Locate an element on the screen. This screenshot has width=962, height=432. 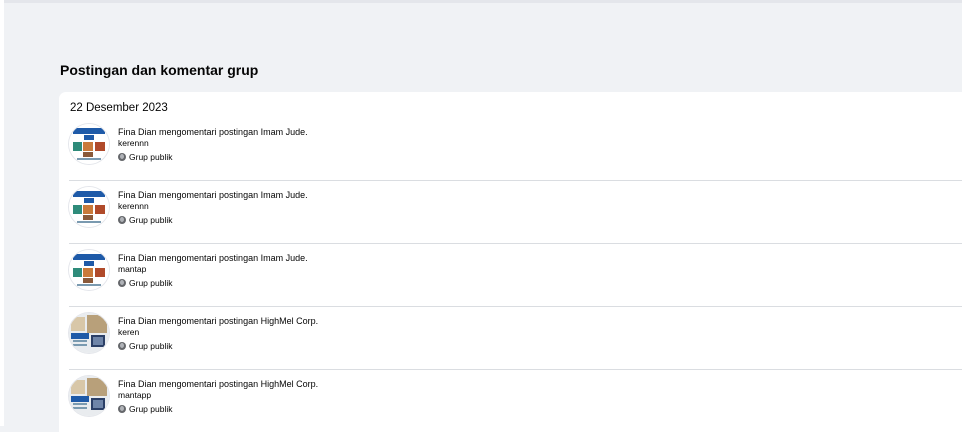
comment-text: mantap is located at coordinates (132, 269).